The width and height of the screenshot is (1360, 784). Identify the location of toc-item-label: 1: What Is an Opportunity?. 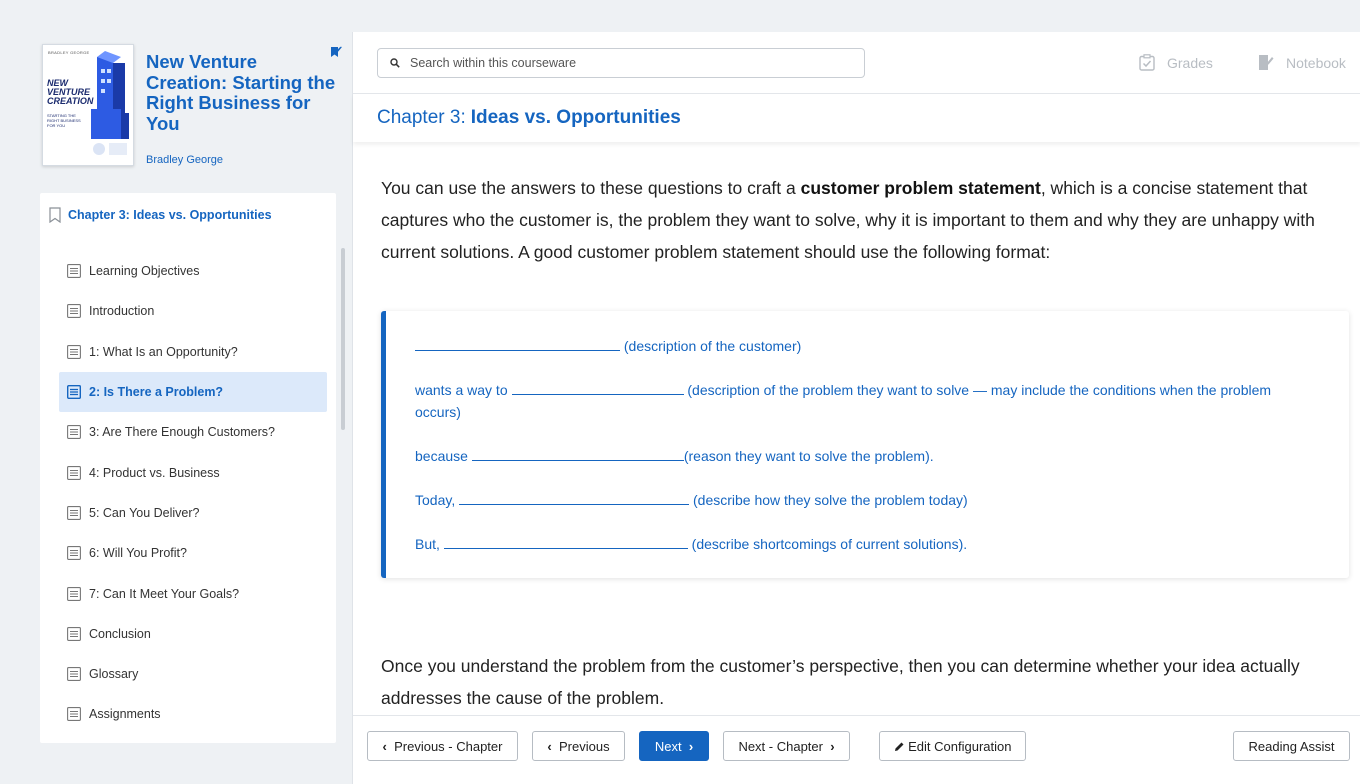
(163, 351).